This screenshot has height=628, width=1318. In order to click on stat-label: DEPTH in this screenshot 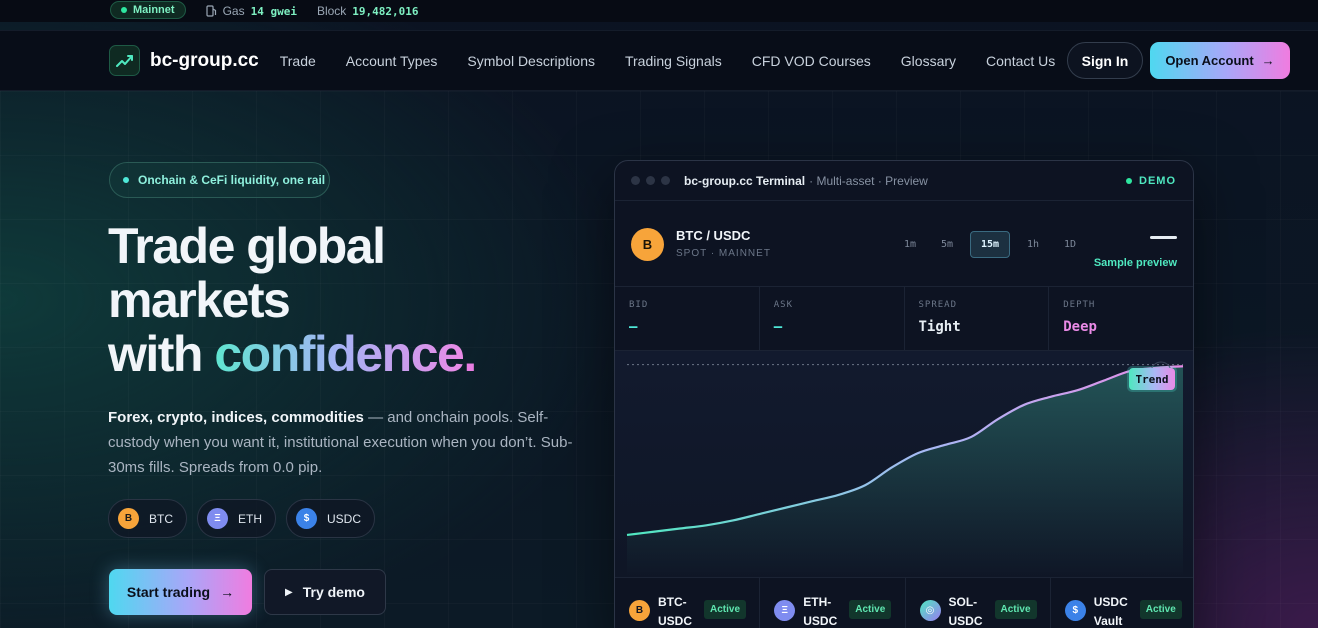, I will do `click(1079, 305)`.